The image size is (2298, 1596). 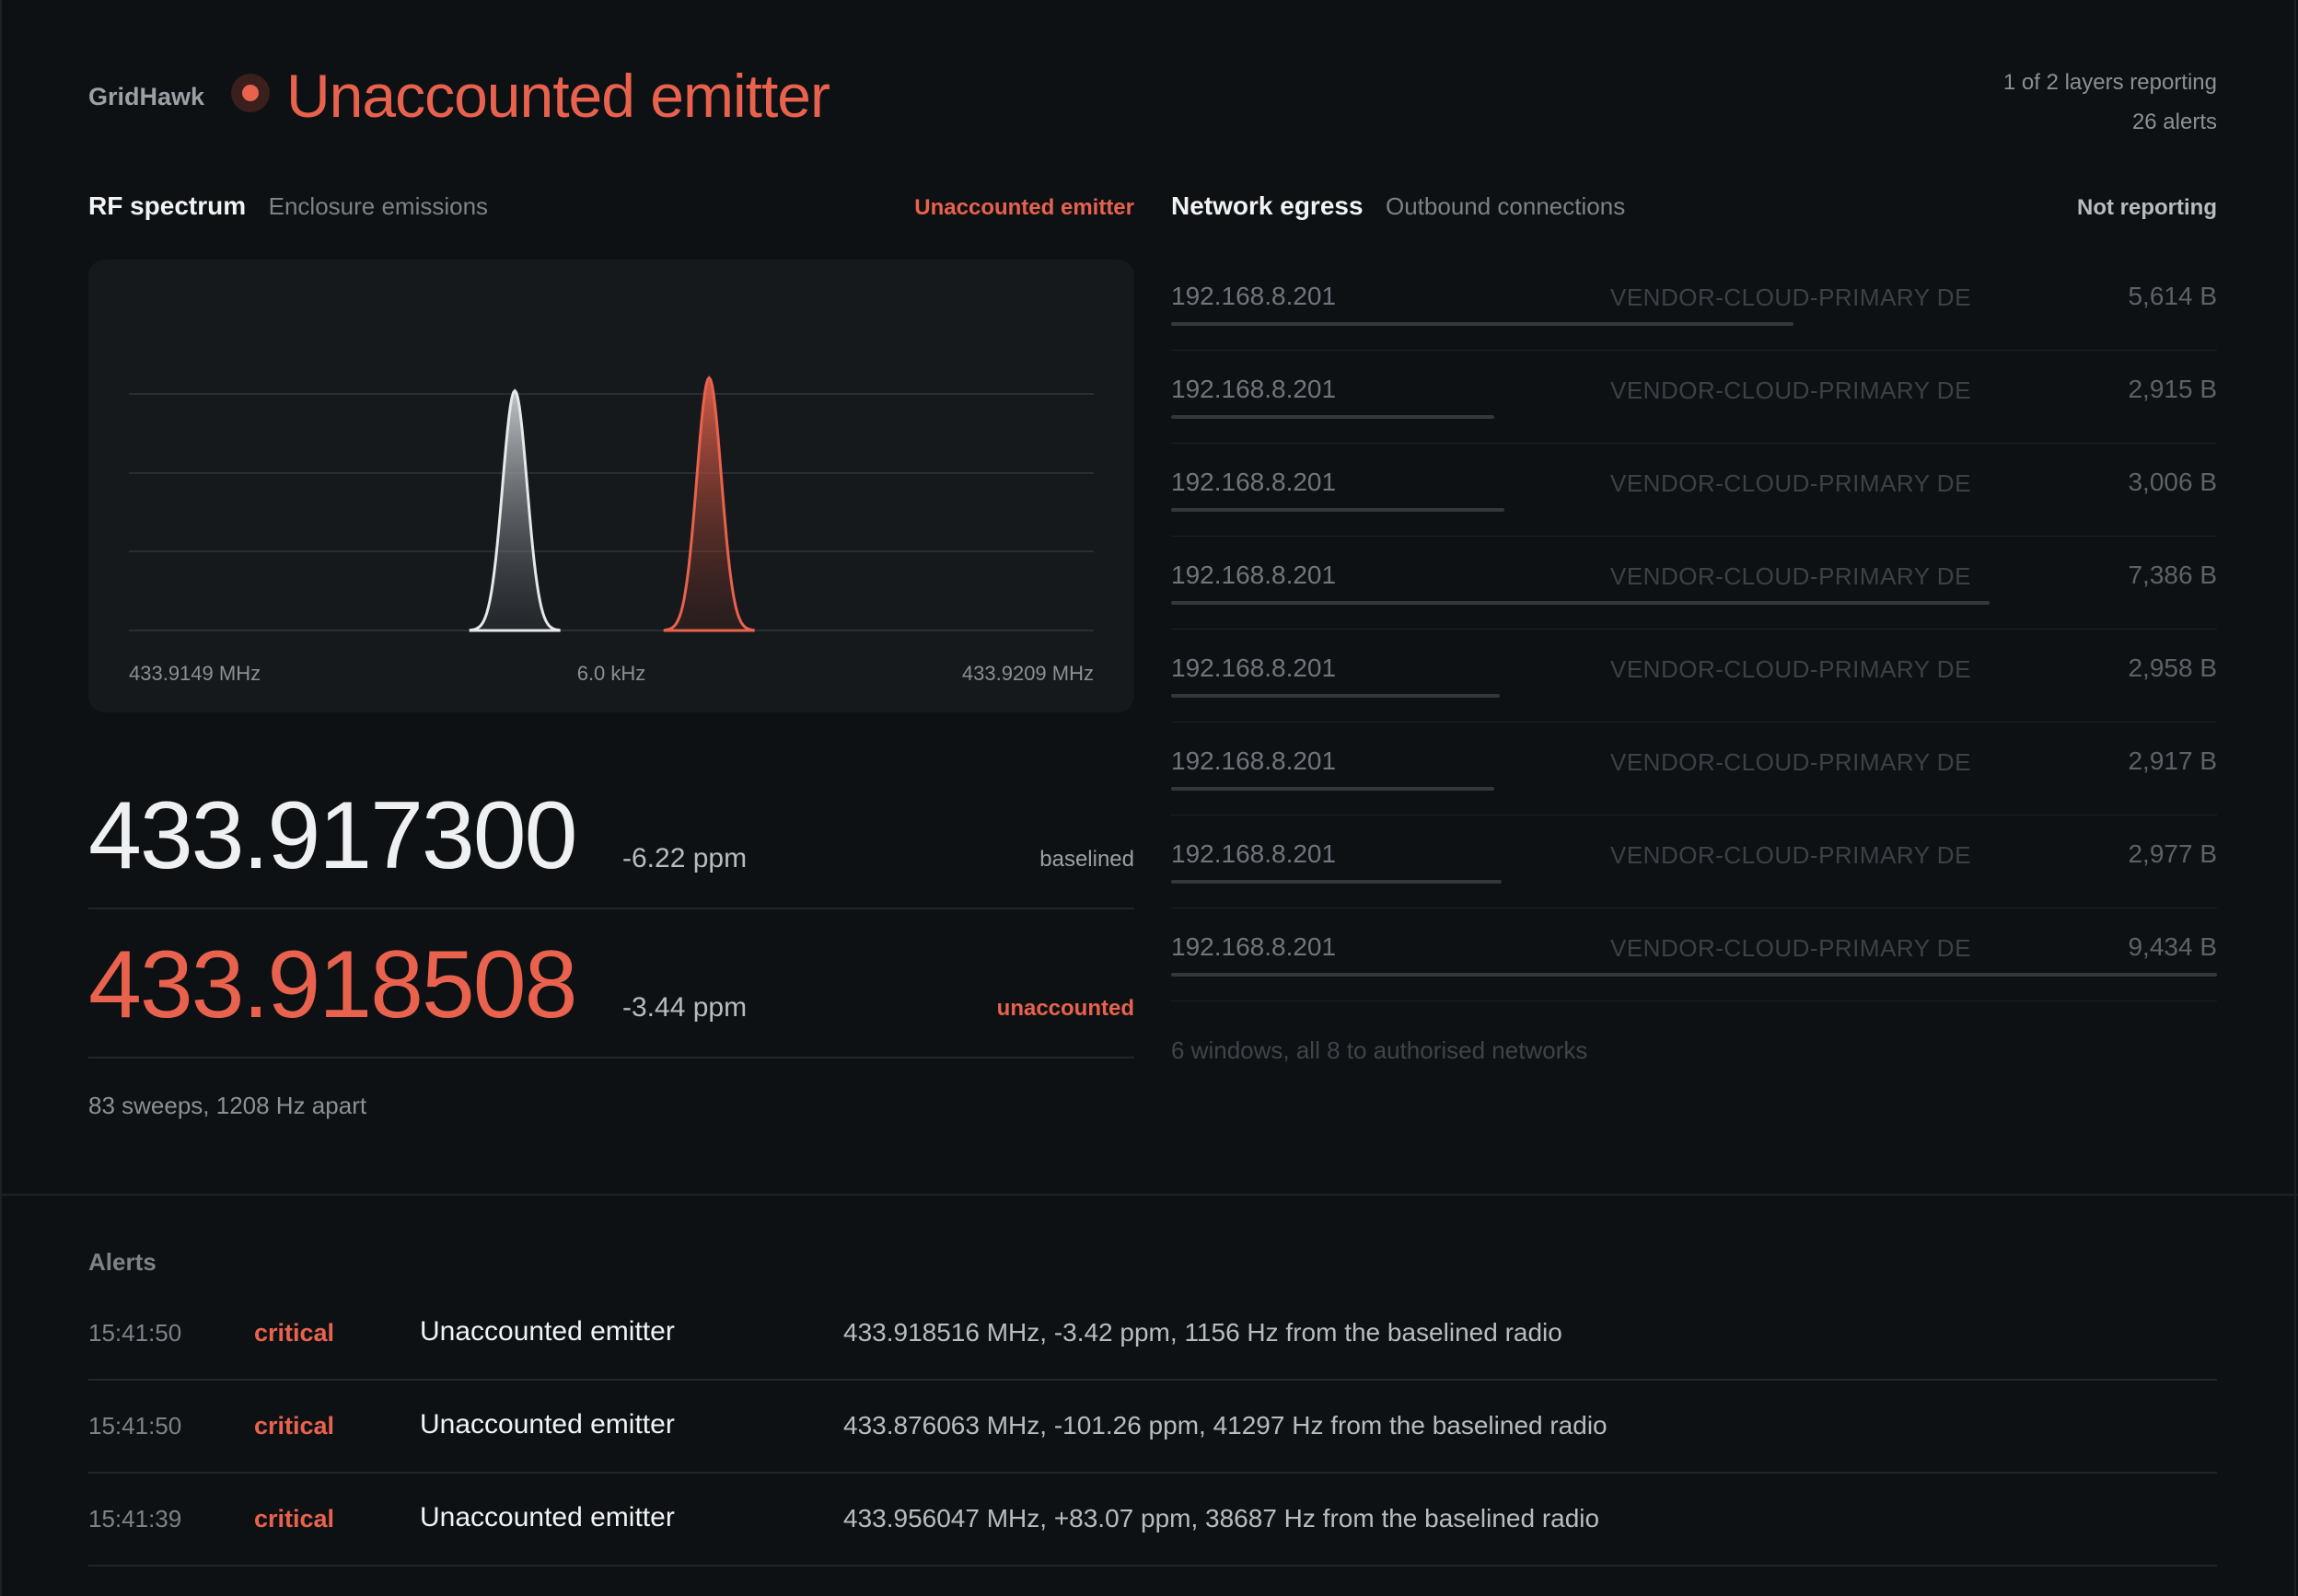 I want to click on egress-bytes: 2,915 B, so click(x=2172, y=389).